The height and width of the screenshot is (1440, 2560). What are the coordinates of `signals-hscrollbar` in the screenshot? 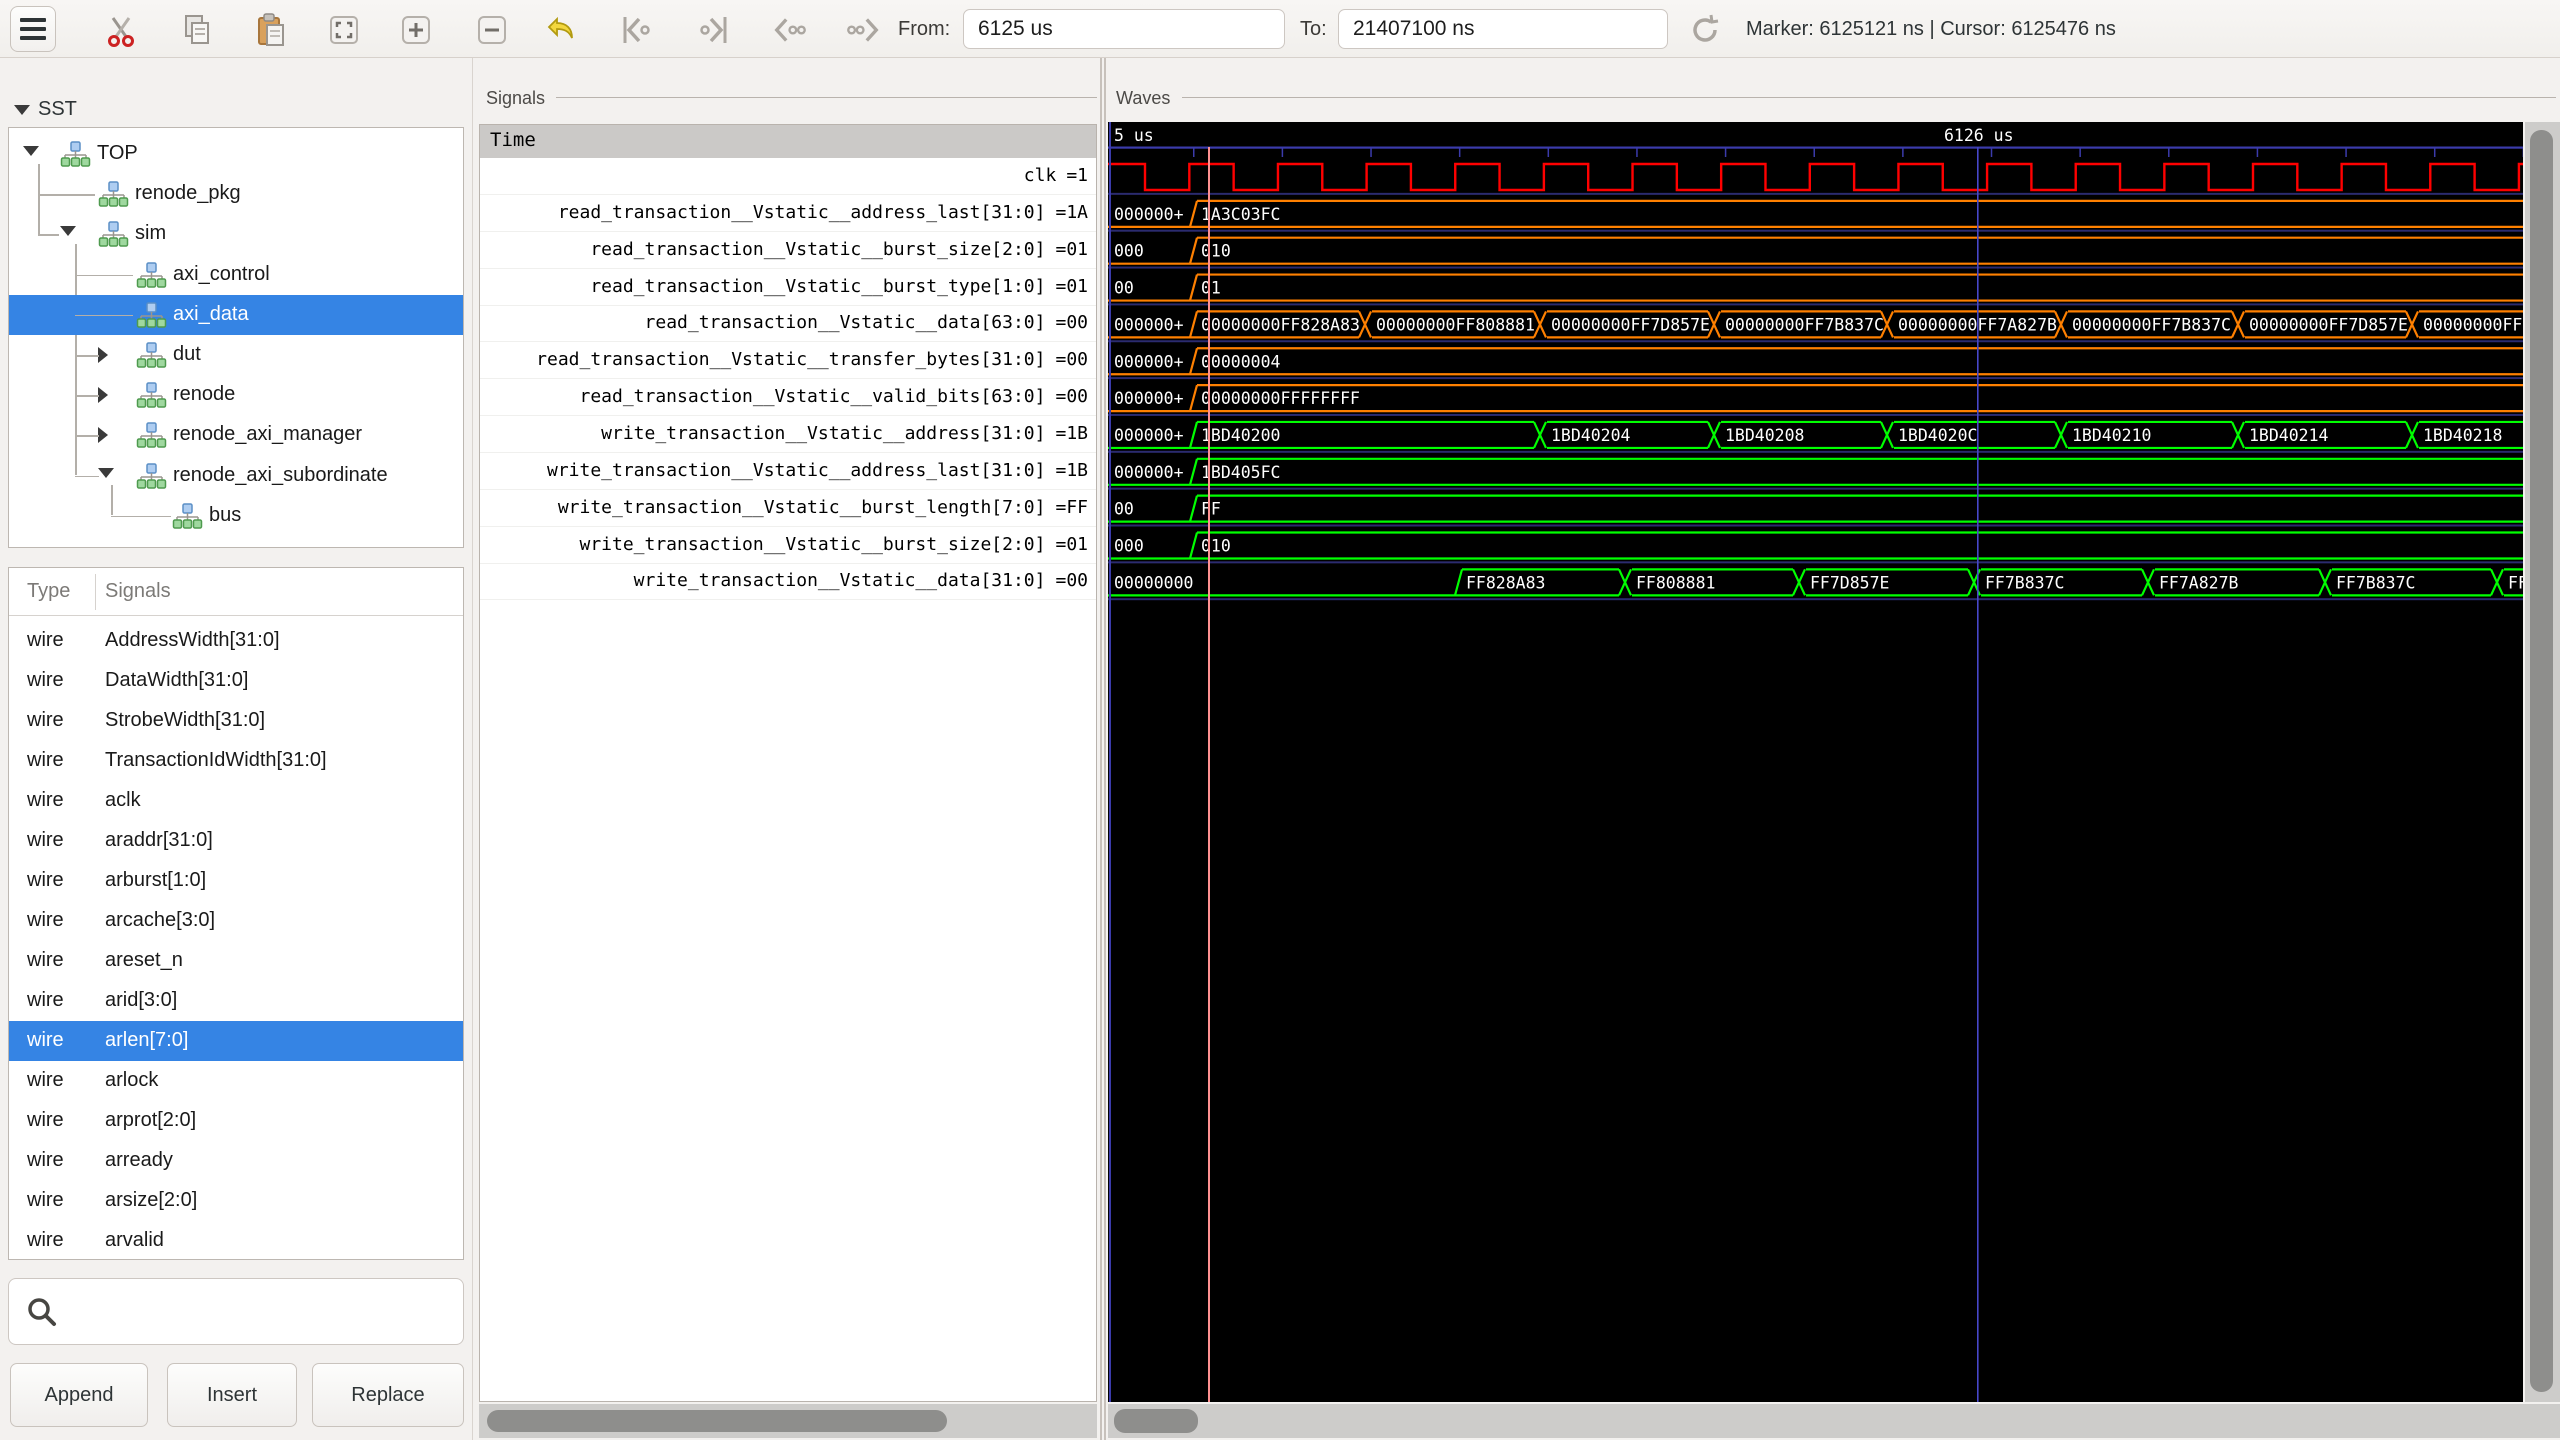 It's located at (788, 1421).